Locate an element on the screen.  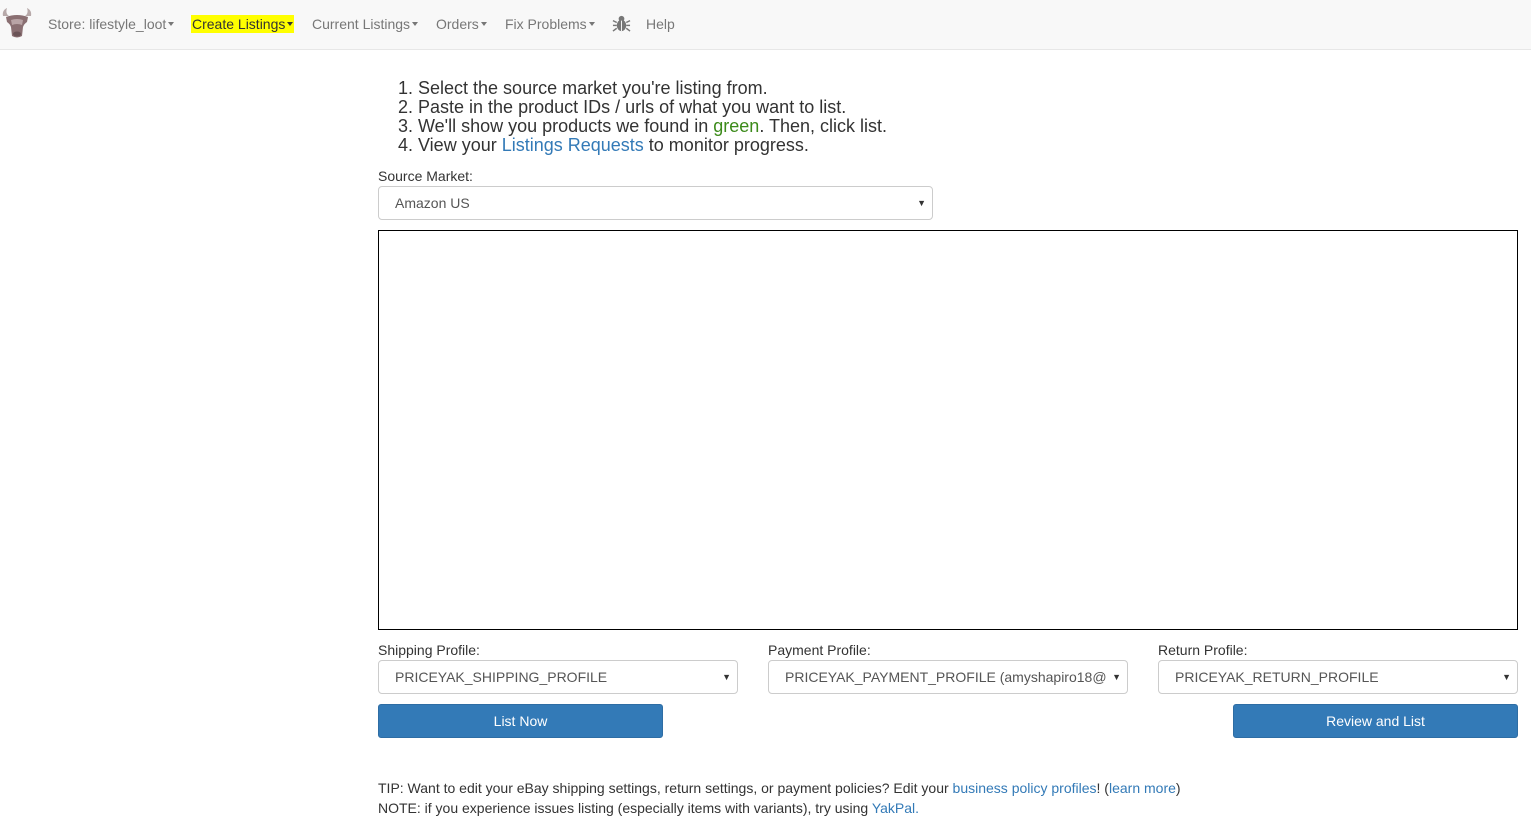
store-dropdown-label: Store: lifestyle_loot is located at coordinates (107, 24).